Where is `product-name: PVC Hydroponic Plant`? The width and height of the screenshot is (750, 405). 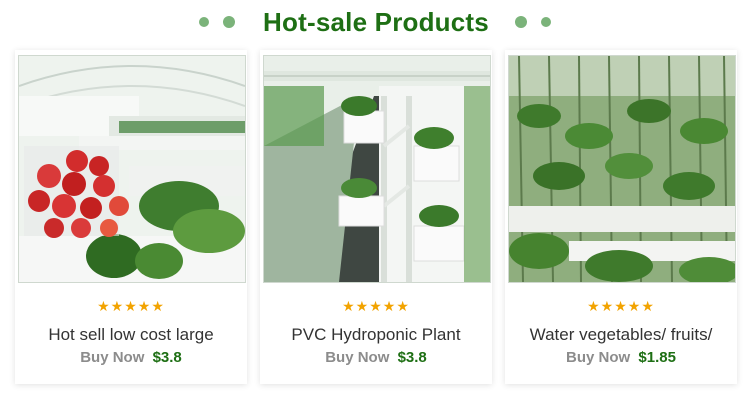 product-name: PVC Hydroponic Plant is located at coordinates (376, 335).